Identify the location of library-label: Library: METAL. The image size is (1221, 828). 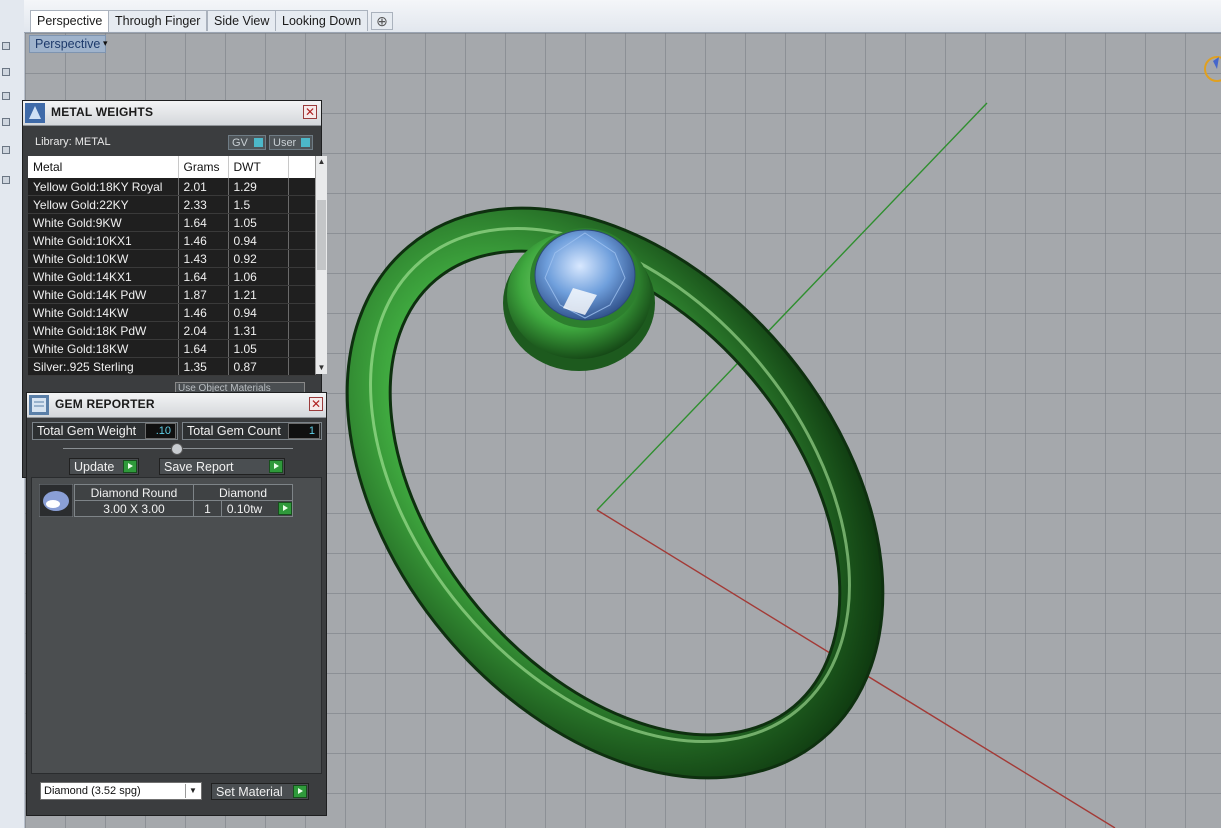
(73, 142).